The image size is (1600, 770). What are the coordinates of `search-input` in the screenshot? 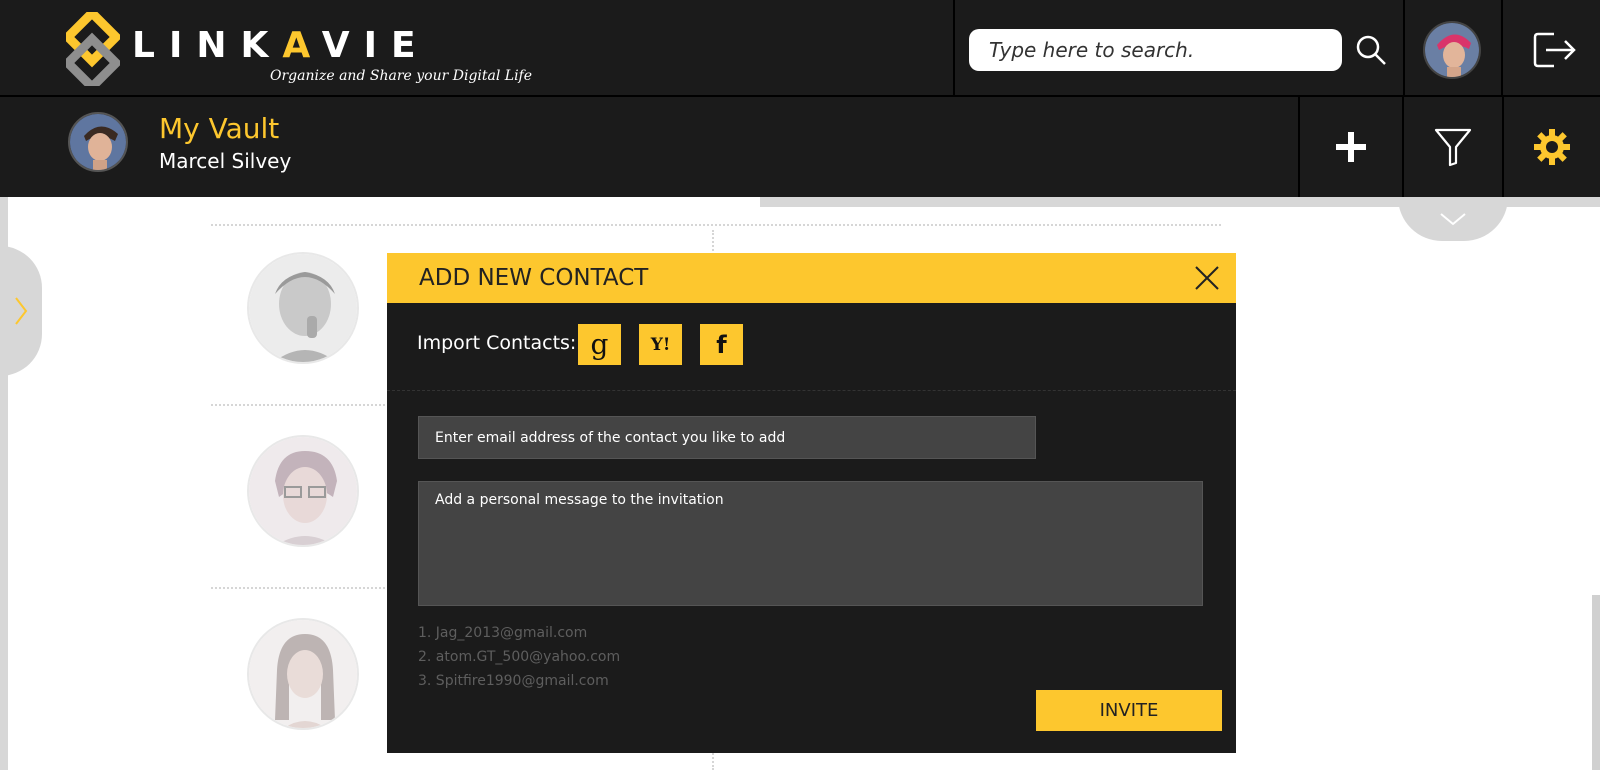 It's located at (1155, 50).